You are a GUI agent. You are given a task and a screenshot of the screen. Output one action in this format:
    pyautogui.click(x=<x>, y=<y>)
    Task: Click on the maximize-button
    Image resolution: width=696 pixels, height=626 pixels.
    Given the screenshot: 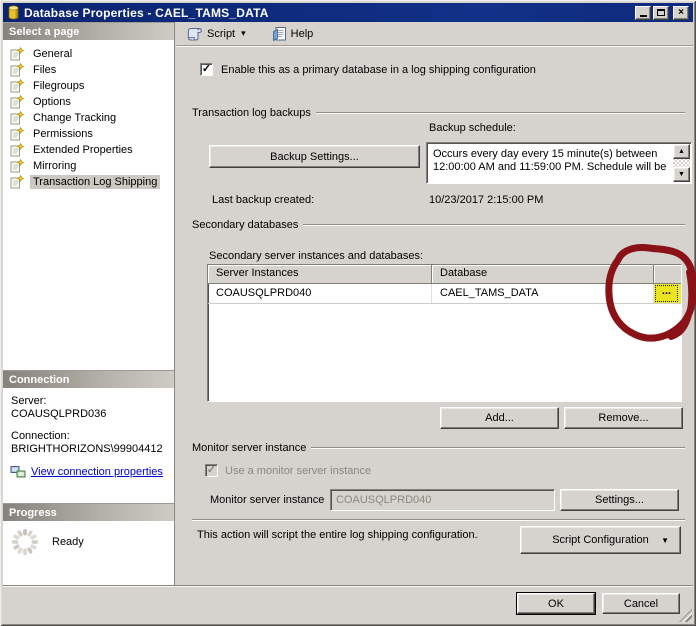 What is the action you would take?
    pyautogui.click(x=661, y=12)
    